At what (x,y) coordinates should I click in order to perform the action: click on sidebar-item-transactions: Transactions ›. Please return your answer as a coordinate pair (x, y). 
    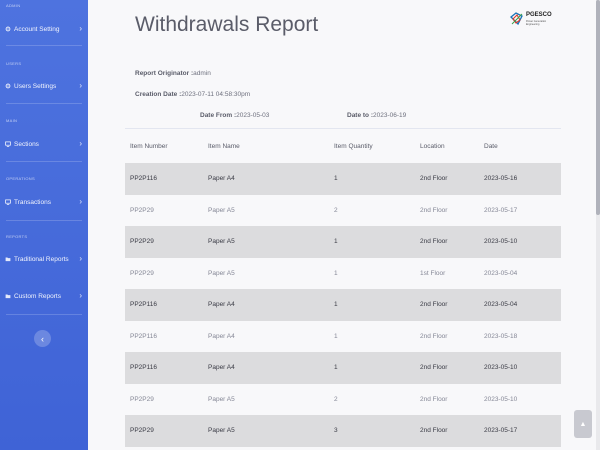
    Looking at the image, I should click on (44, 202).